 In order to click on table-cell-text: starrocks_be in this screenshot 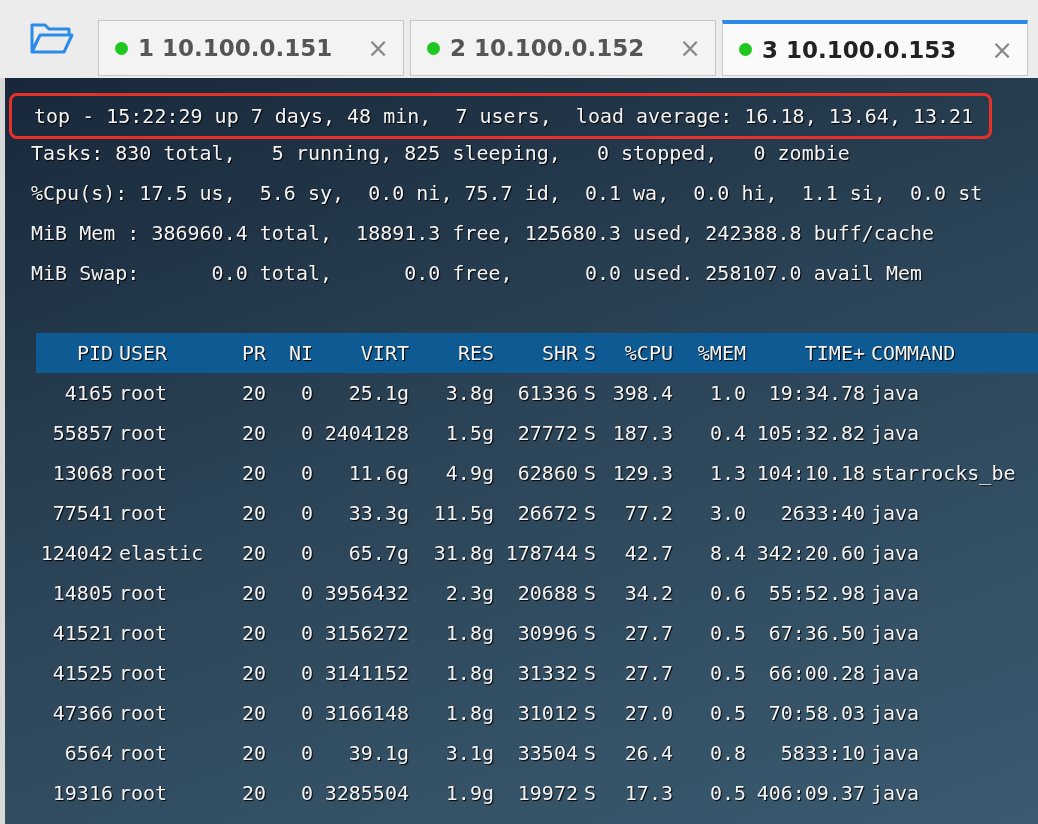, I will do `click(943, 473)`.